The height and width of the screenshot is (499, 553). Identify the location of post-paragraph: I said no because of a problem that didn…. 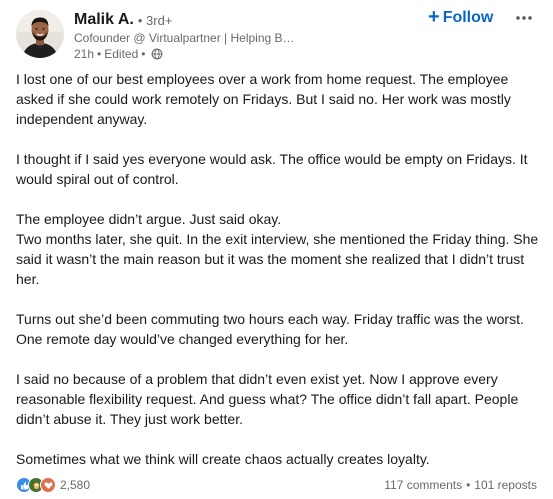
(267, 399).